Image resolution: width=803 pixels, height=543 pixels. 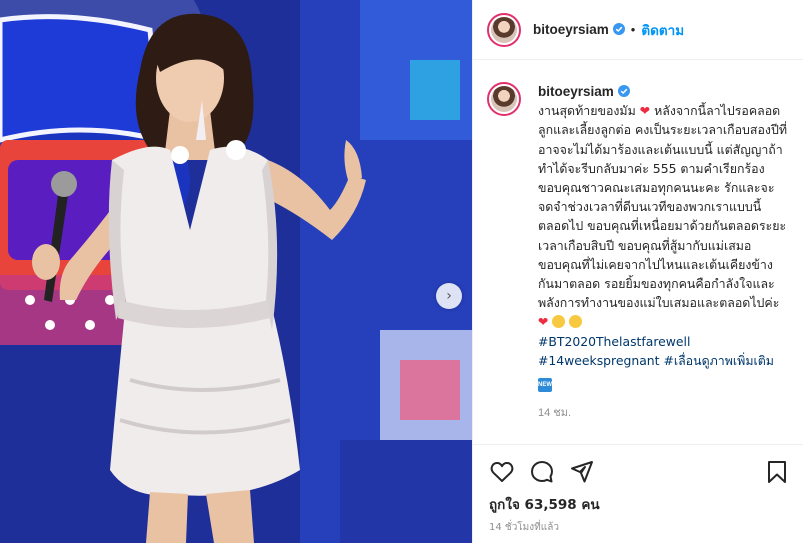 What do you see at coordinates (504, 29) in the screenshot?
I see `author-avatar` at bounding box center [504, 29].